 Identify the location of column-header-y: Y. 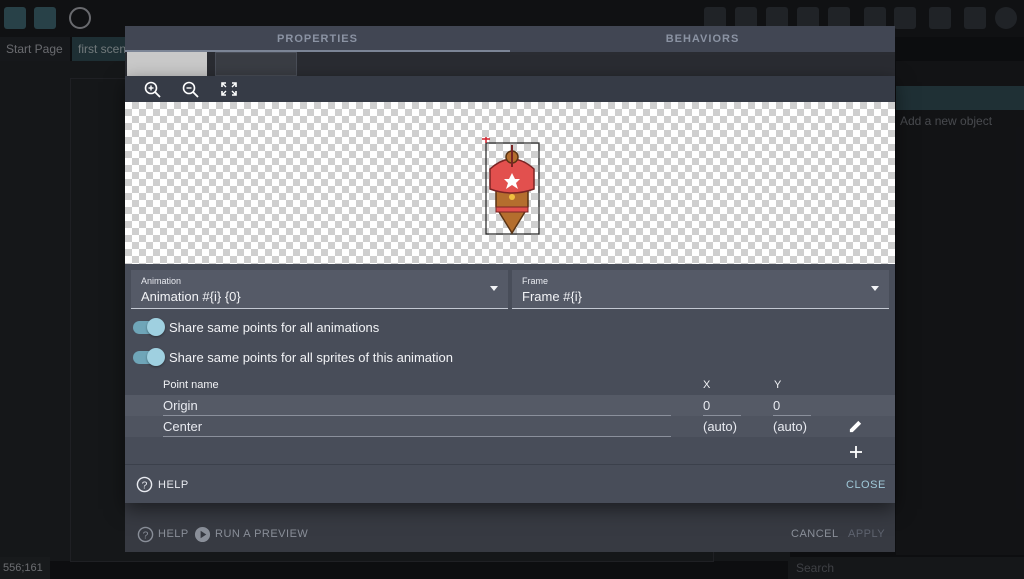
(778, 385).